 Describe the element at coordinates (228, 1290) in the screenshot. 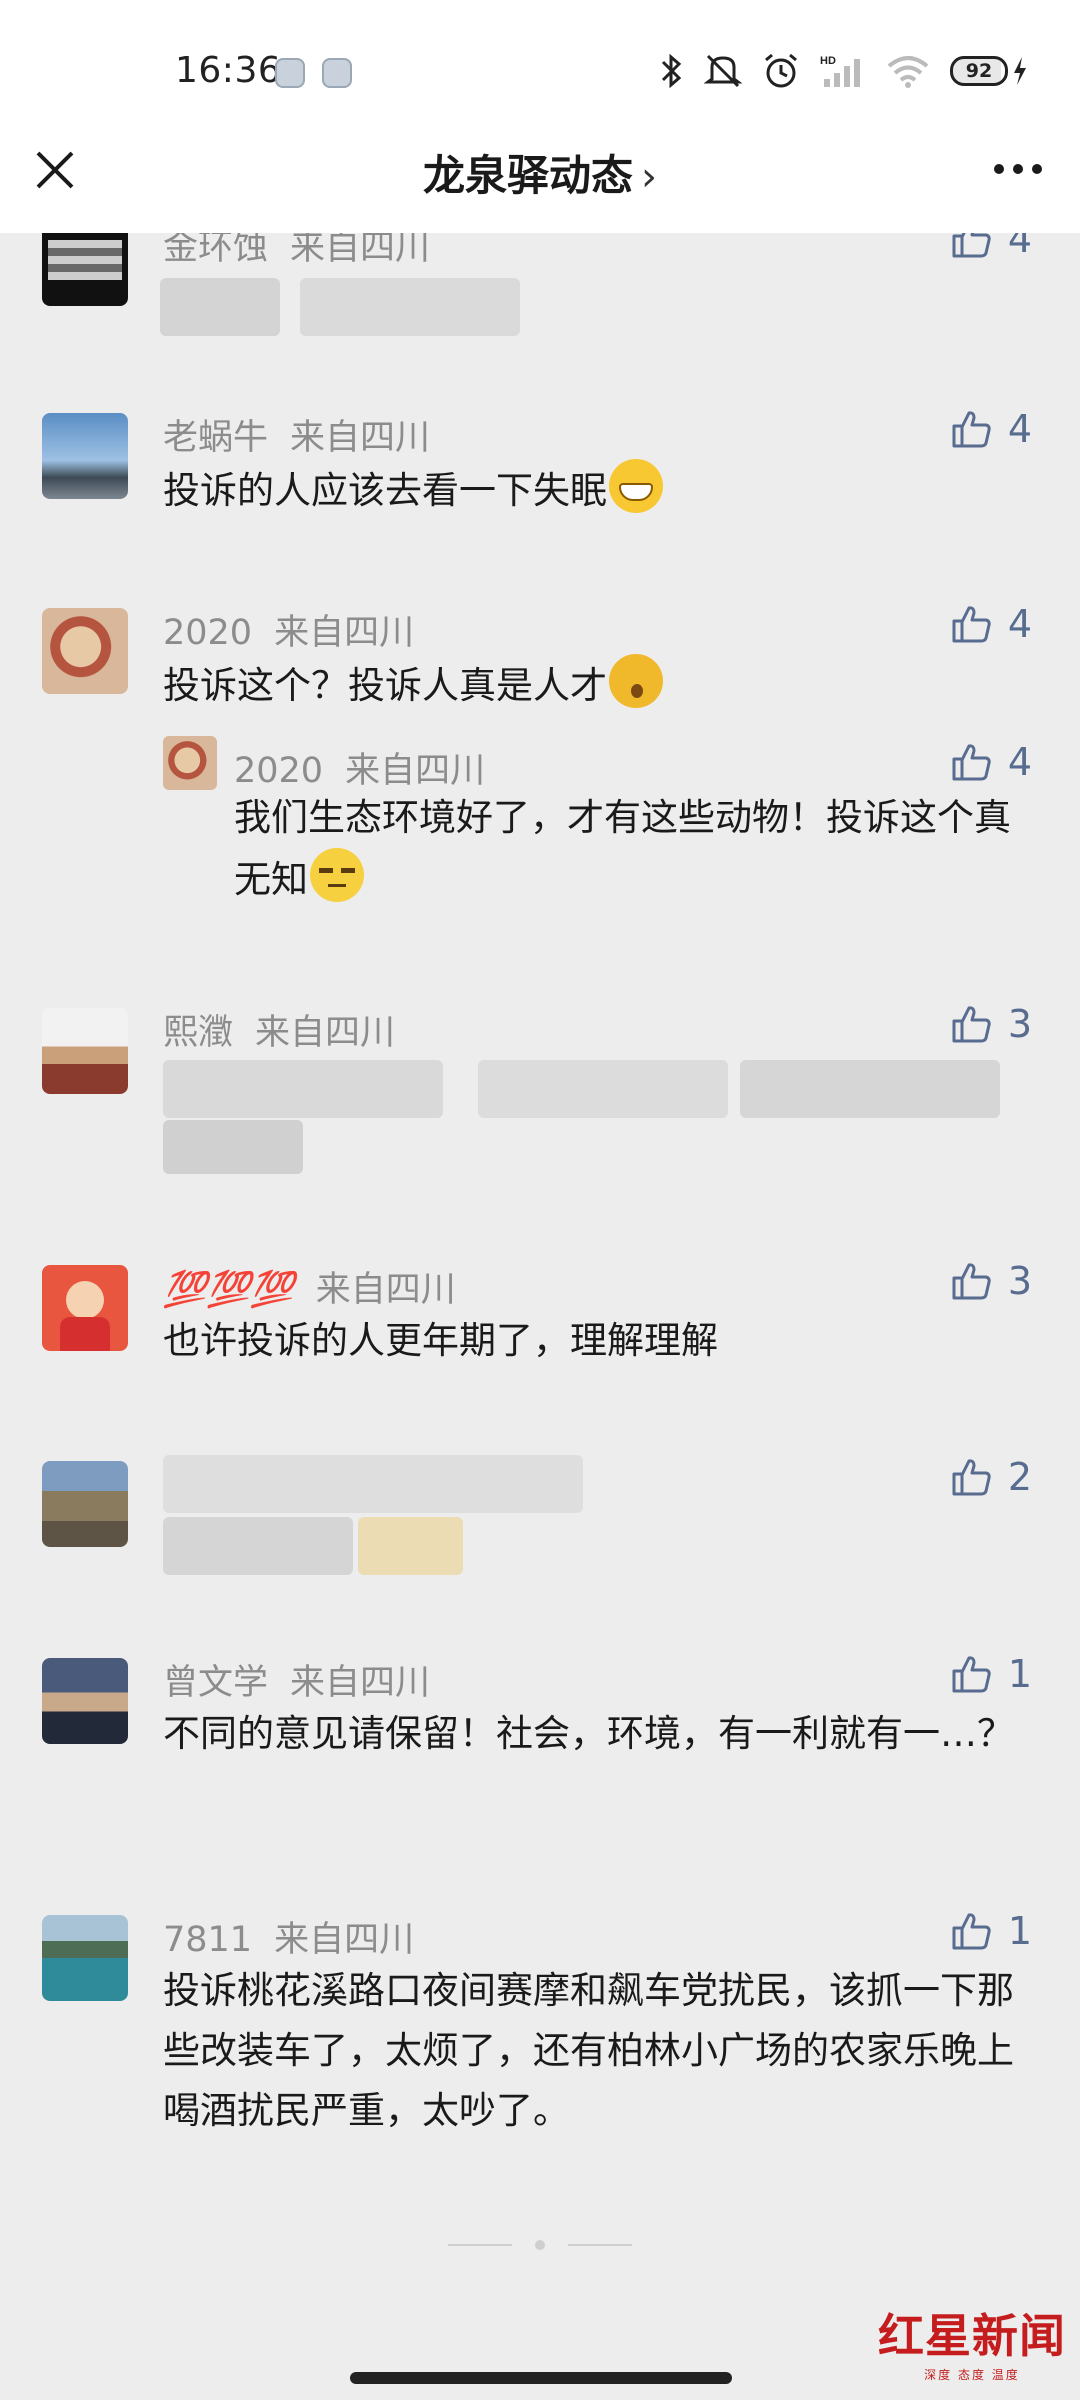

I see `commenter-name: 💯💯💯` at that location.